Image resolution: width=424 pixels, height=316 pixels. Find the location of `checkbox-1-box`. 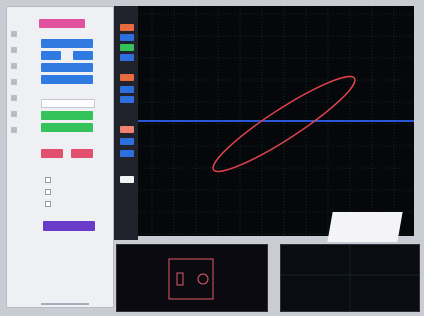

checkbox-1-box is located at coordinates (48, 180).